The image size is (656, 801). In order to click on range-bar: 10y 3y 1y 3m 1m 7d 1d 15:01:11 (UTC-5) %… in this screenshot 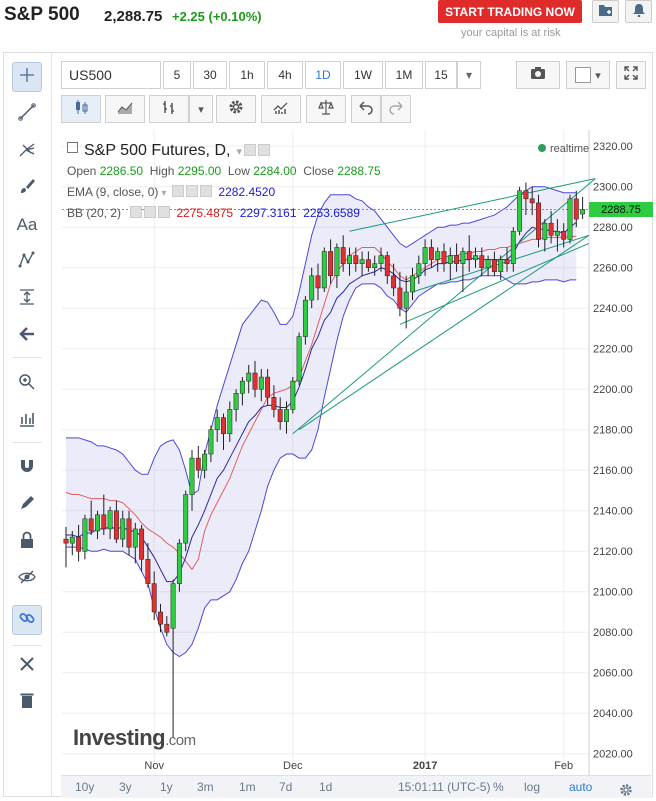, I will do `click(356, 786)`.